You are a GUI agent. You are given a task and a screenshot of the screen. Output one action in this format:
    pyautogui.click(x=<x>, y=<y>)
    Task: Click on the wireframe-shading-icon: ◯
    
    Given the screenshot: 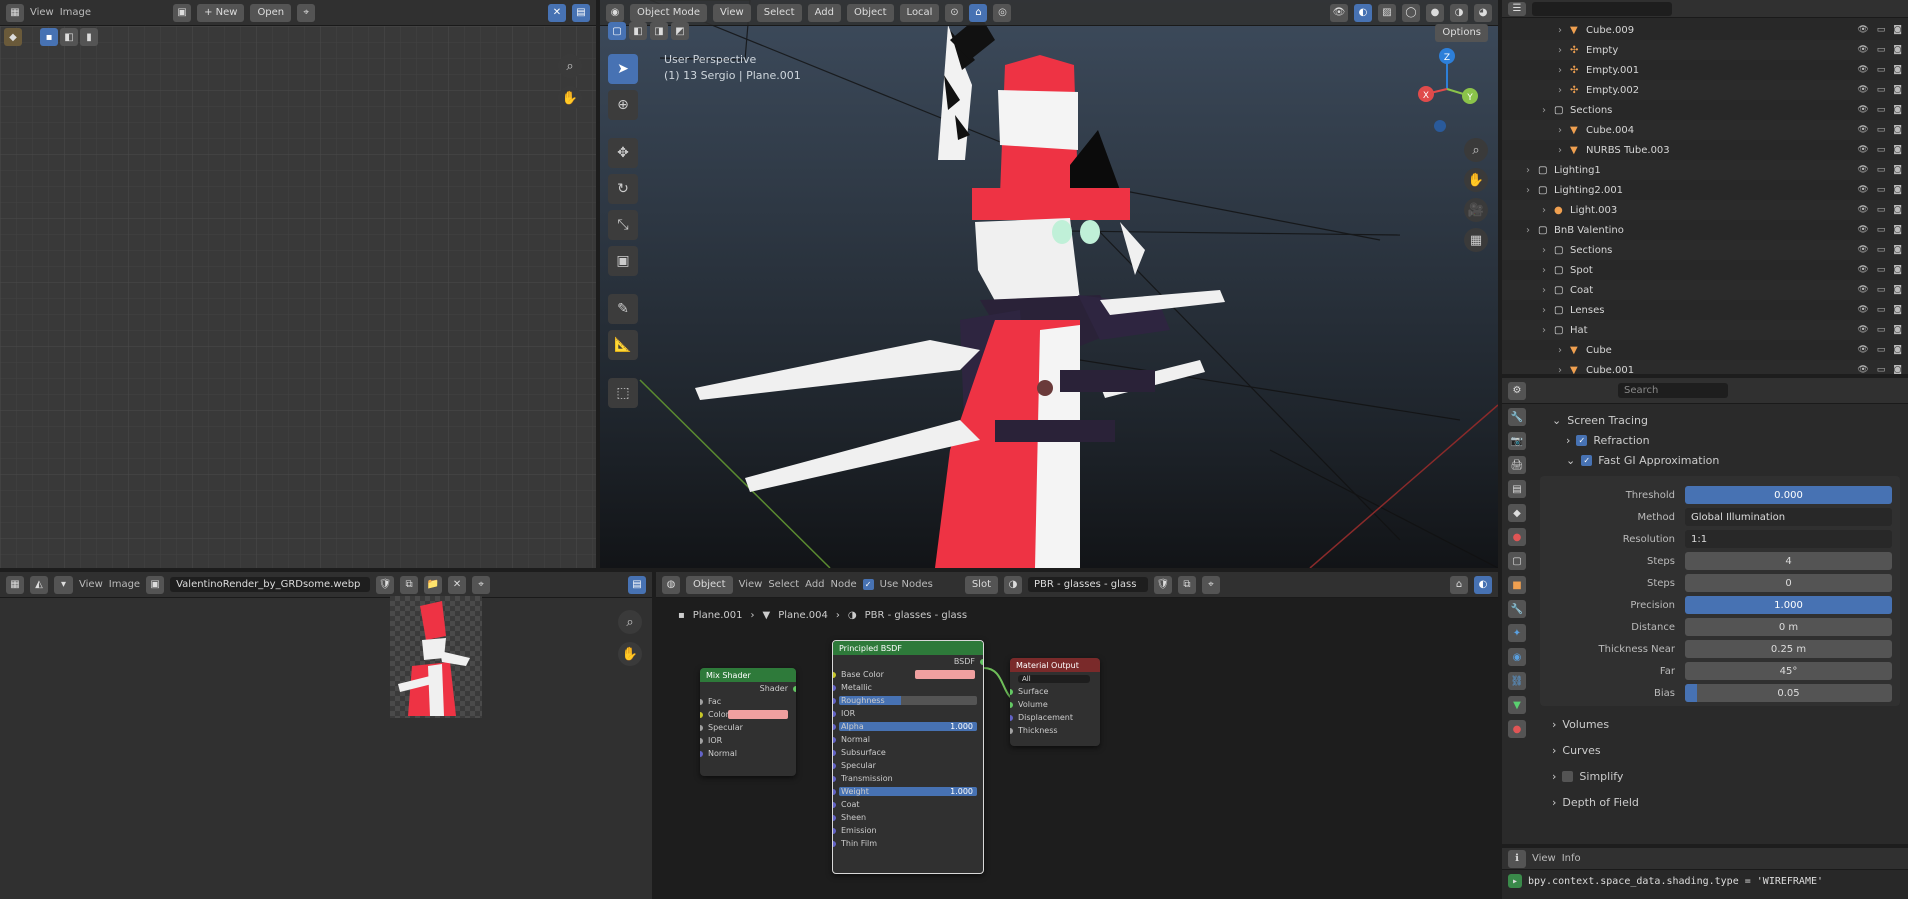 What is the action you would take?
    pyautogui.click(x=1411, y=12)
    